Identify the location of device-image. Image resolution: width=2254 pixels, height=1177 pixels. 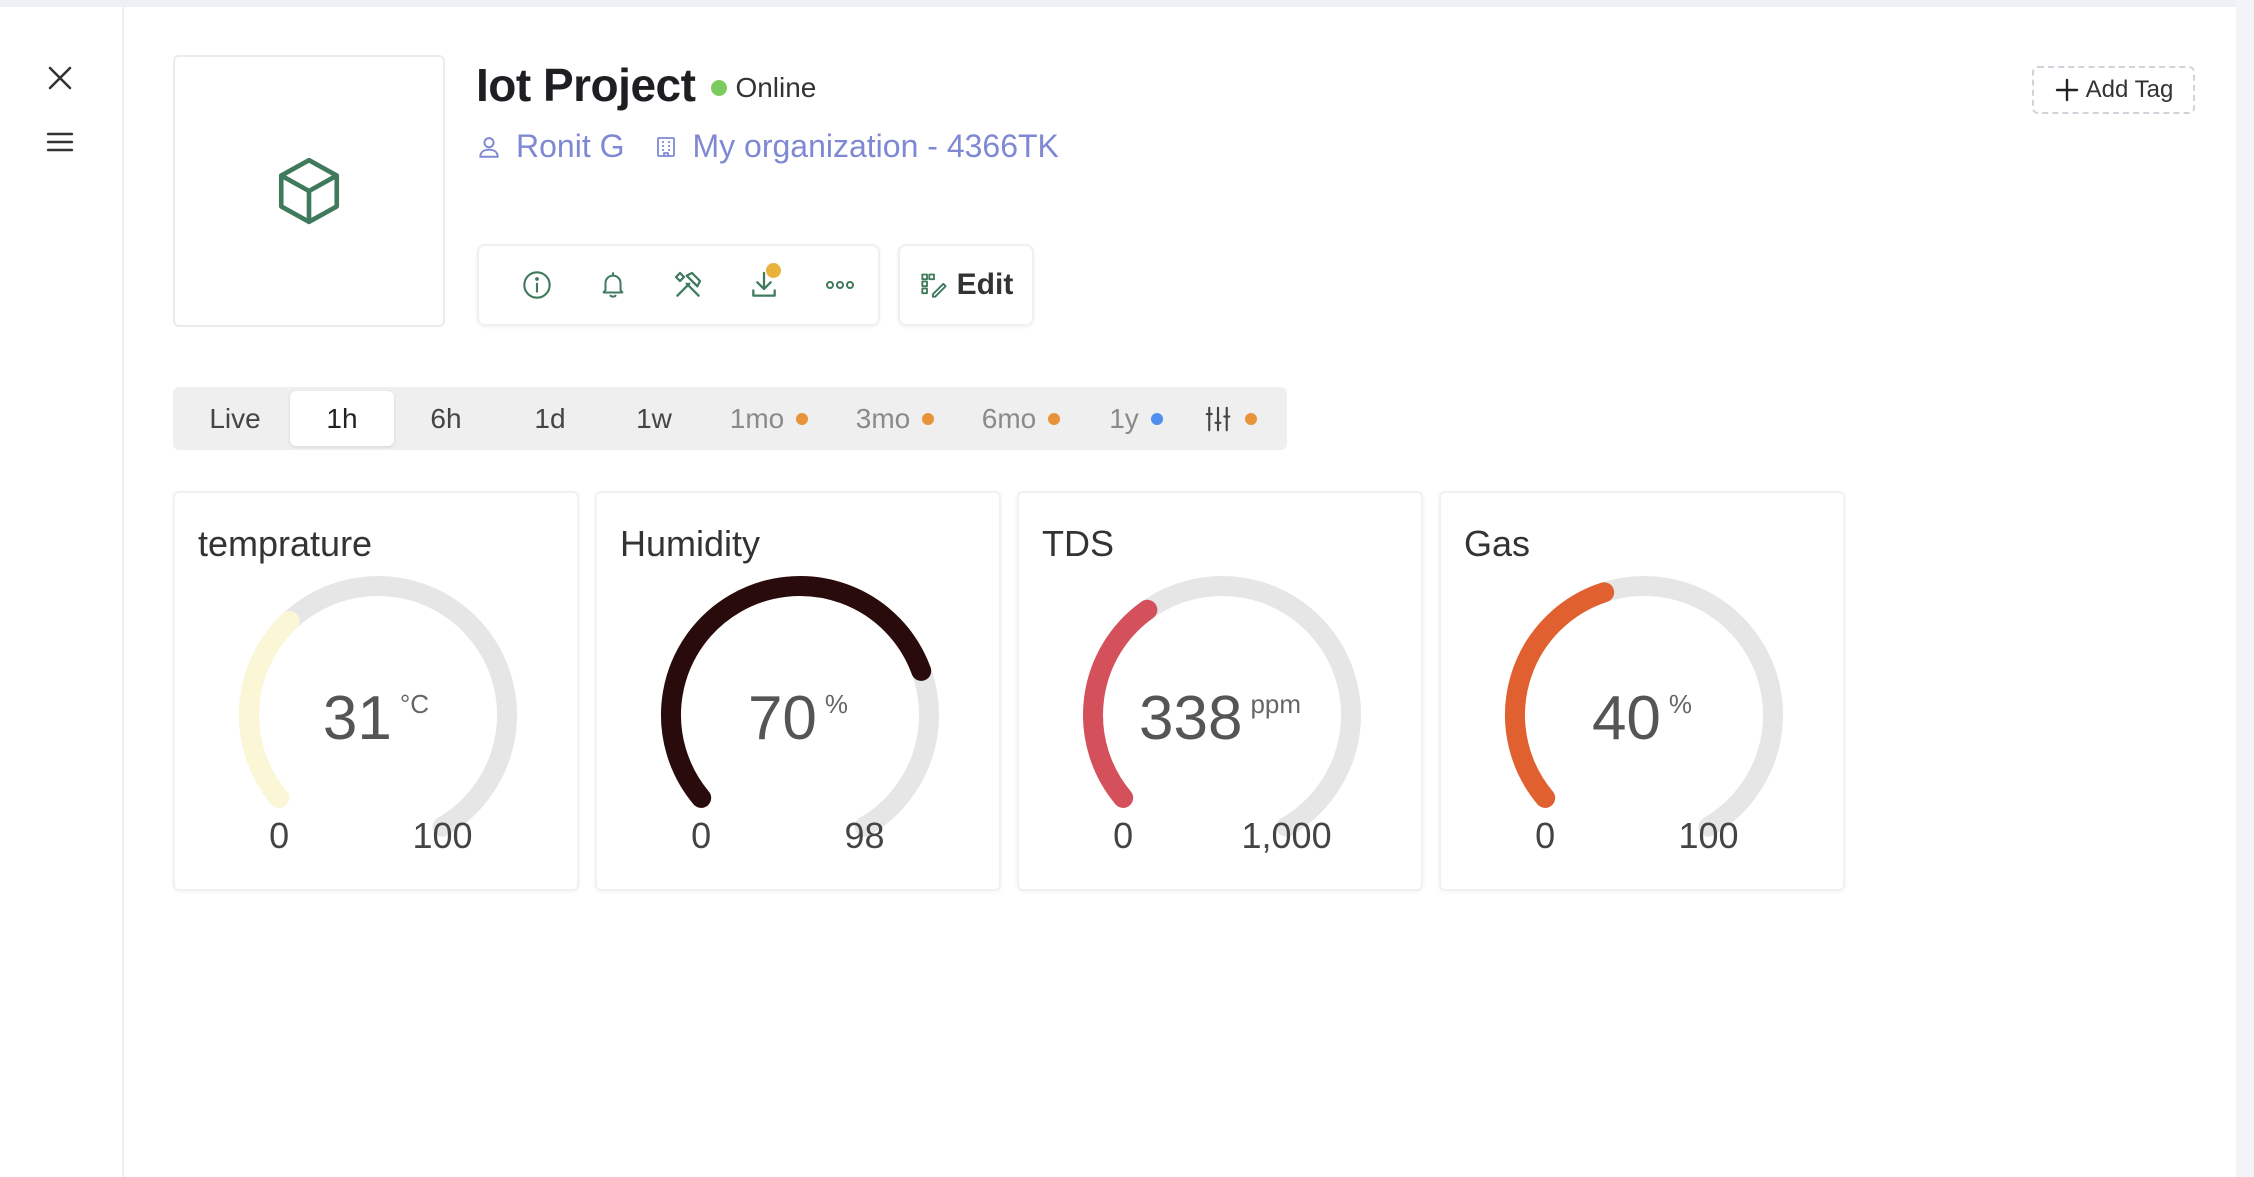
(309, 191).